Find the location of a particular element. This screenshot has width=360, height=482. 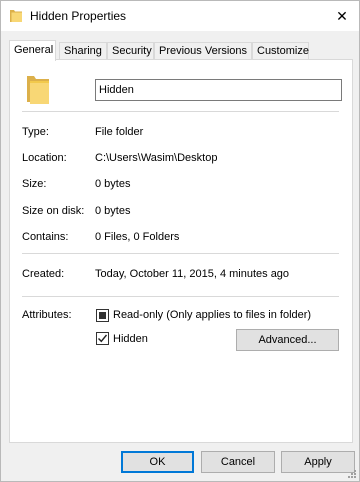

size-on-disk-value: 0 bytes is located at coordinates (113, 211).